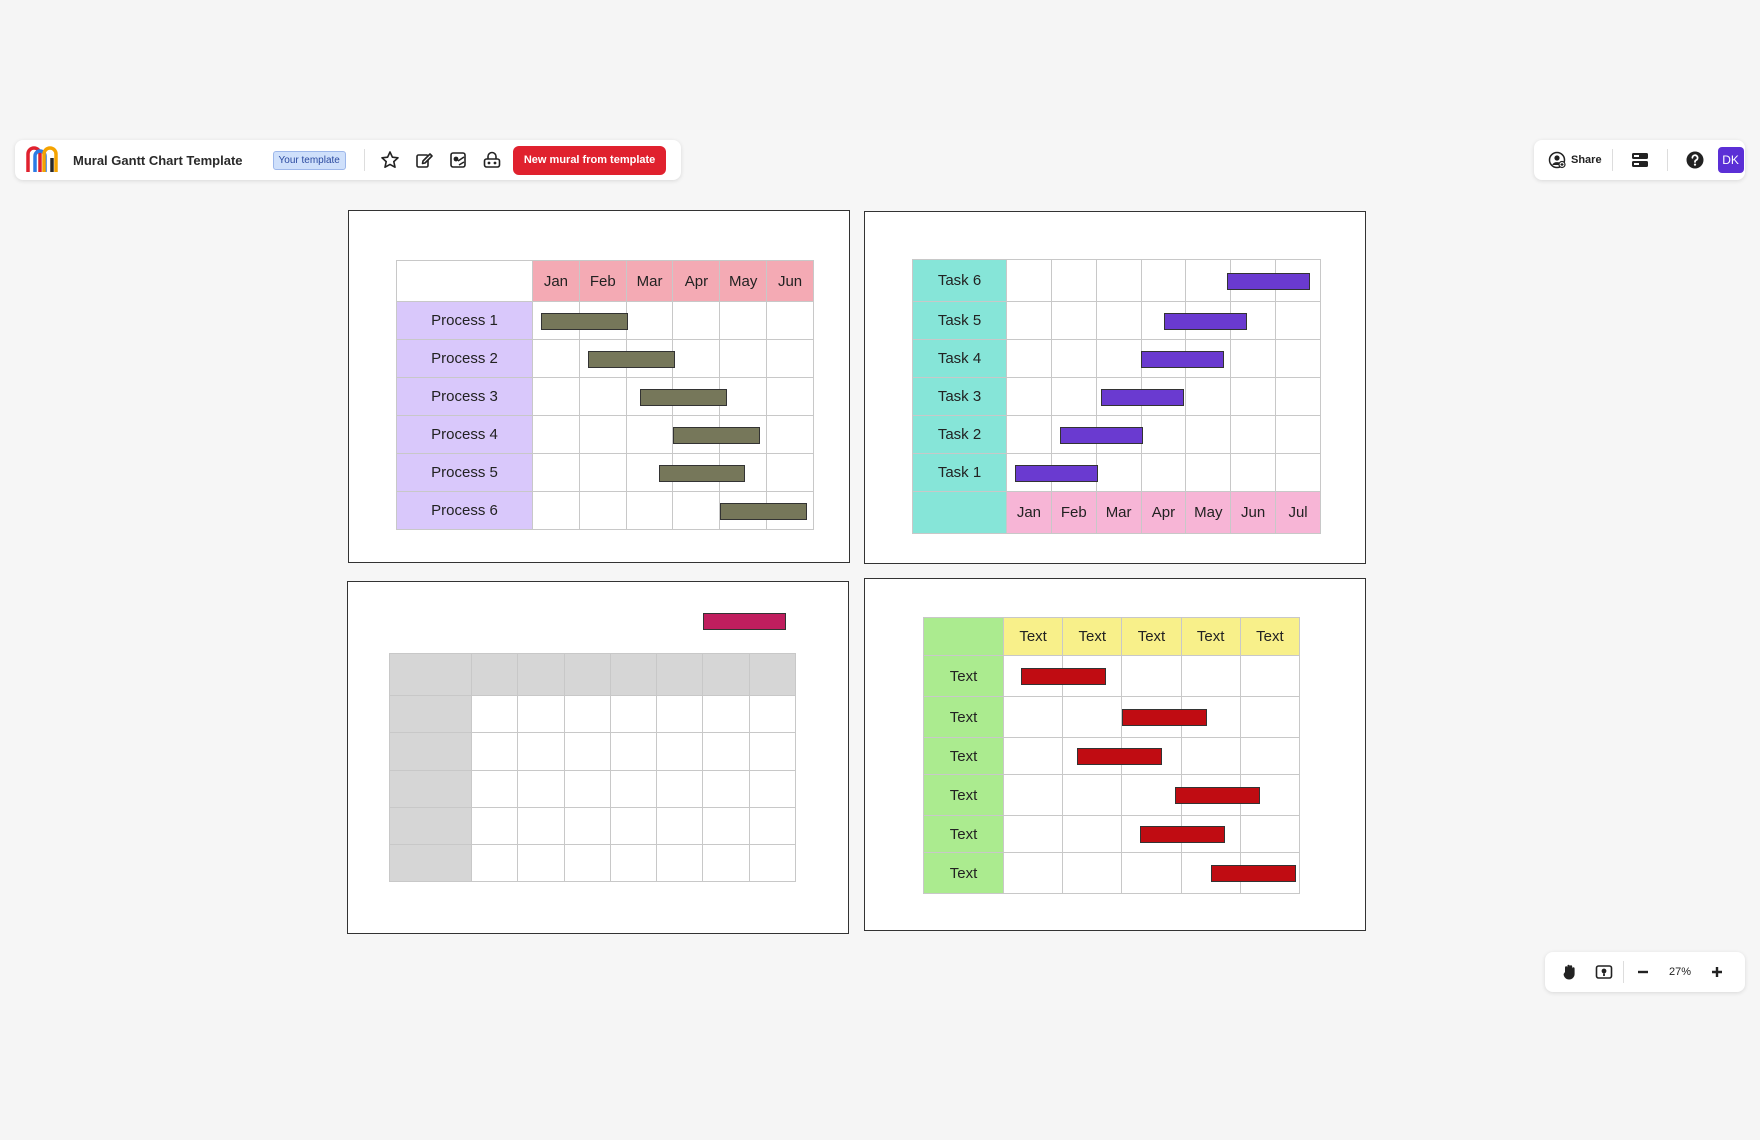 This screenshot has height=1140, width=1760. What do you see at coordinates (492, 160) in the screenshot?
I see `share-link-button` at bounding box center [492, 160].